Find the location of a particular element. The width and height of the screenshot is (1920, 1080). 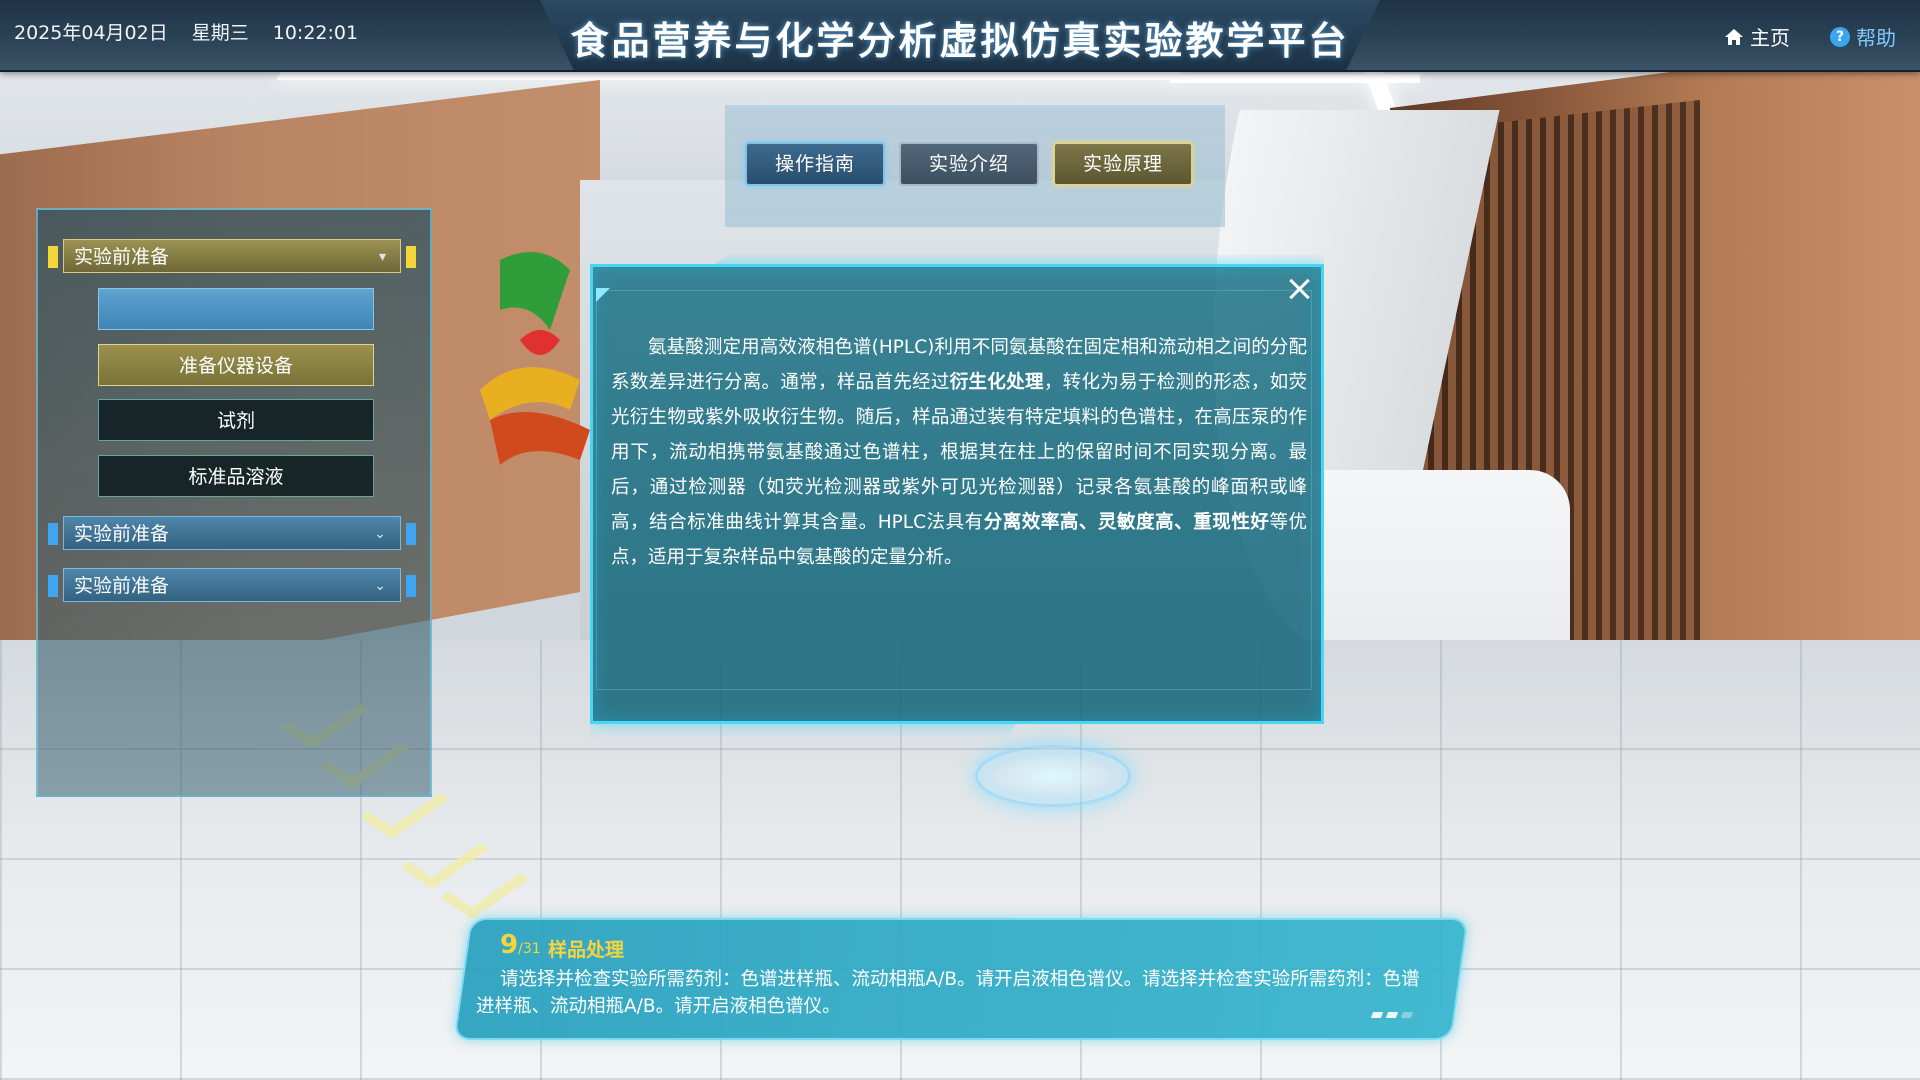

sub-step-reagents: 试剂 is located at coordinates (236, 420).